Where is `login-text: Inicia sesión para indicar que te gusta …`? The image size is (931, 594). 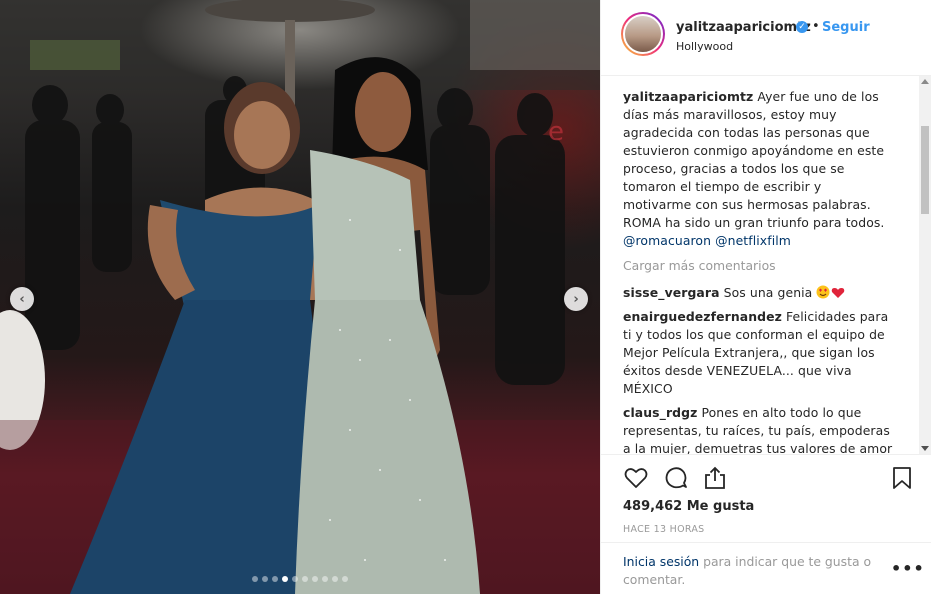
login-text: Inicia sesión para indicar que te gusta … is located at coordinates (753, 571).